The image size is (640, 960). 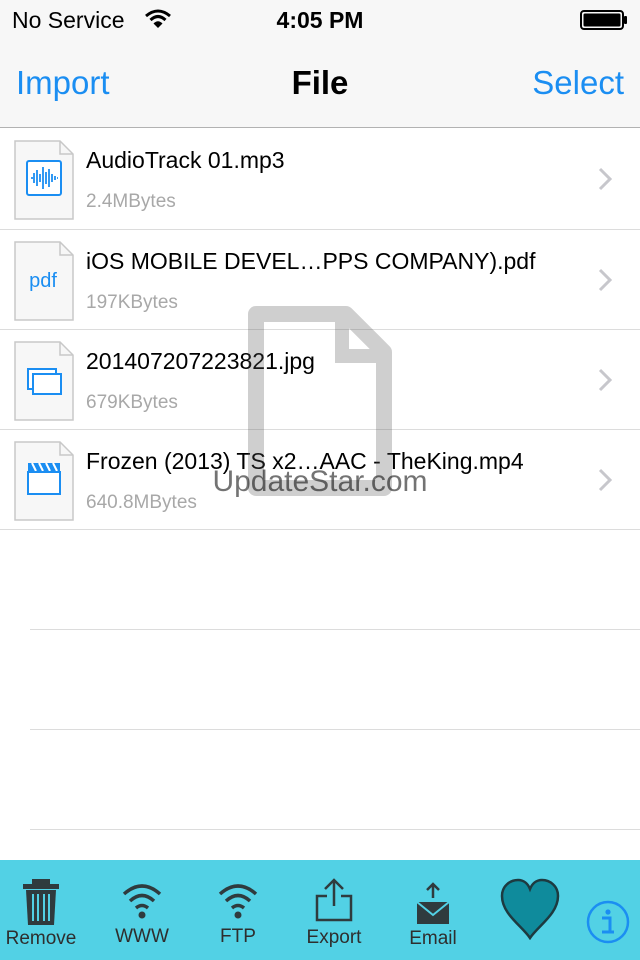 I want to click on status-bar: No Service 4:05 PM, so click(x=320, y=20).